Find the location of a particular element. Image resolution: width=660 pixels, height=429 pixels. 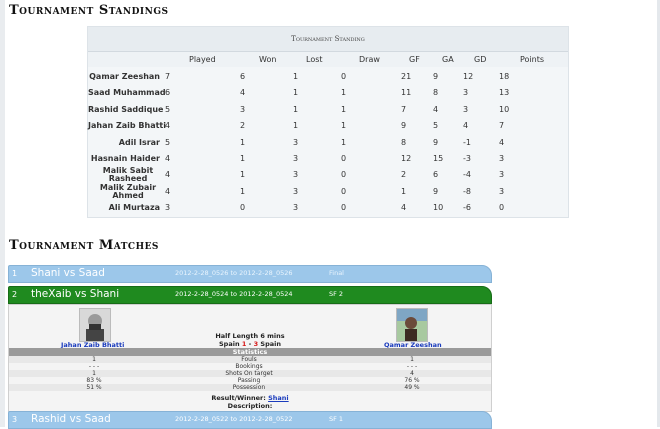

stat-label: Possession is located at coordinates (249, 387).